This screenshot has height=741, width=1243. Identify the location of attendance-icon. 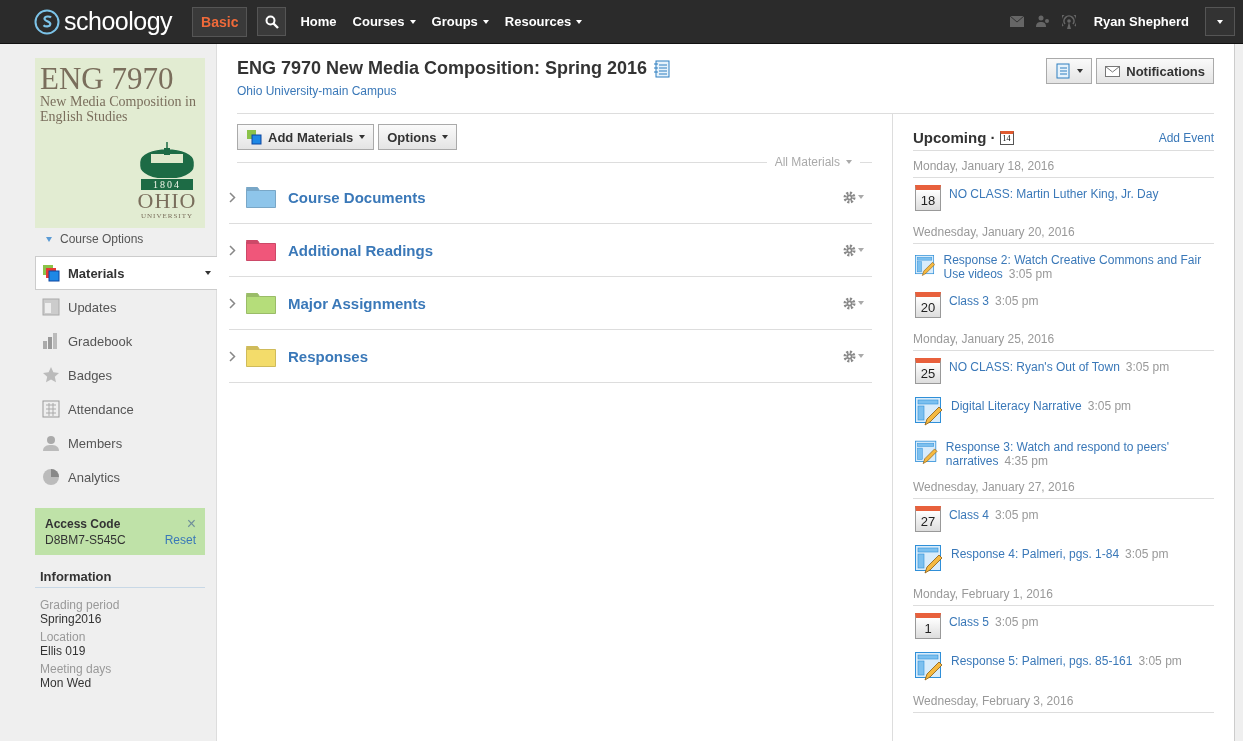
(51, 409).